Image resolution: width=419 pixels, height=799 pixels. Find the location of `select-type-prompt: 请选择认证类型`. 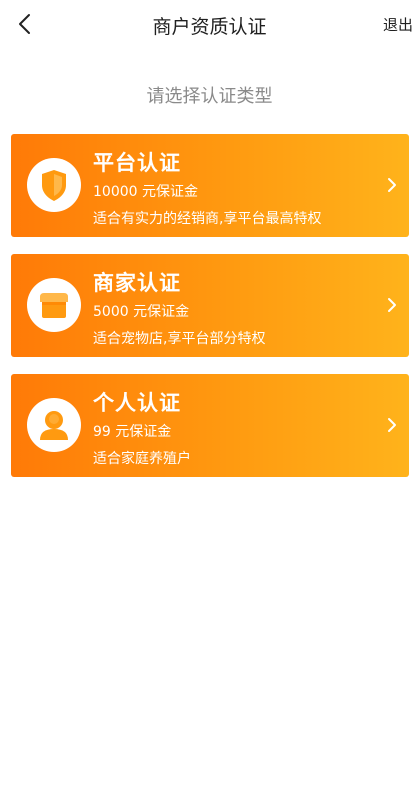

select-type-prompt: 请选择认证类型 is located at coordinates (209, 96).